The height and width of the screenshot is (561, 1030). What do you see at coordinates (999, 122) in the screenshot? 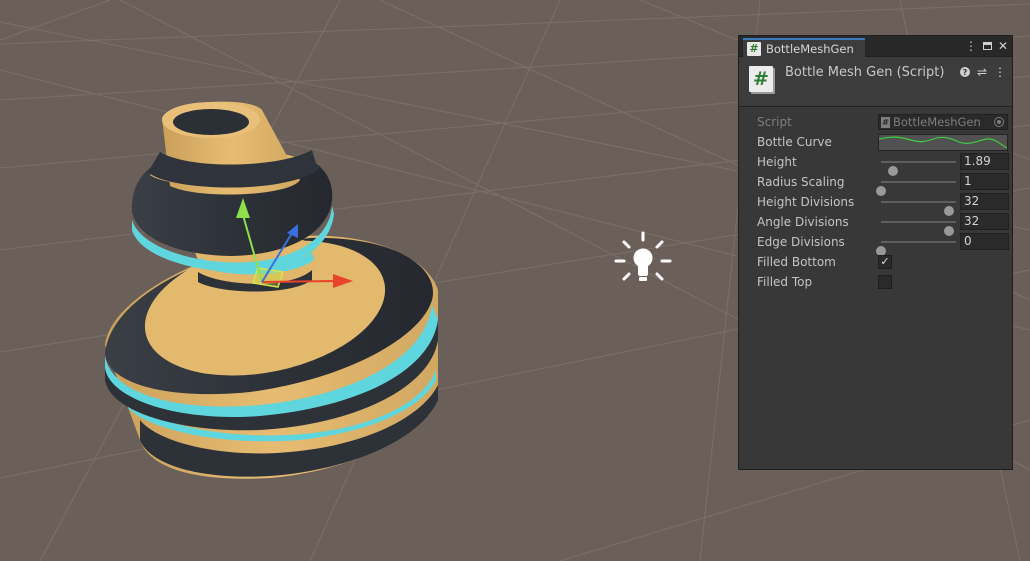
I see `object-picker-icon` at bounding box center [999, 122].